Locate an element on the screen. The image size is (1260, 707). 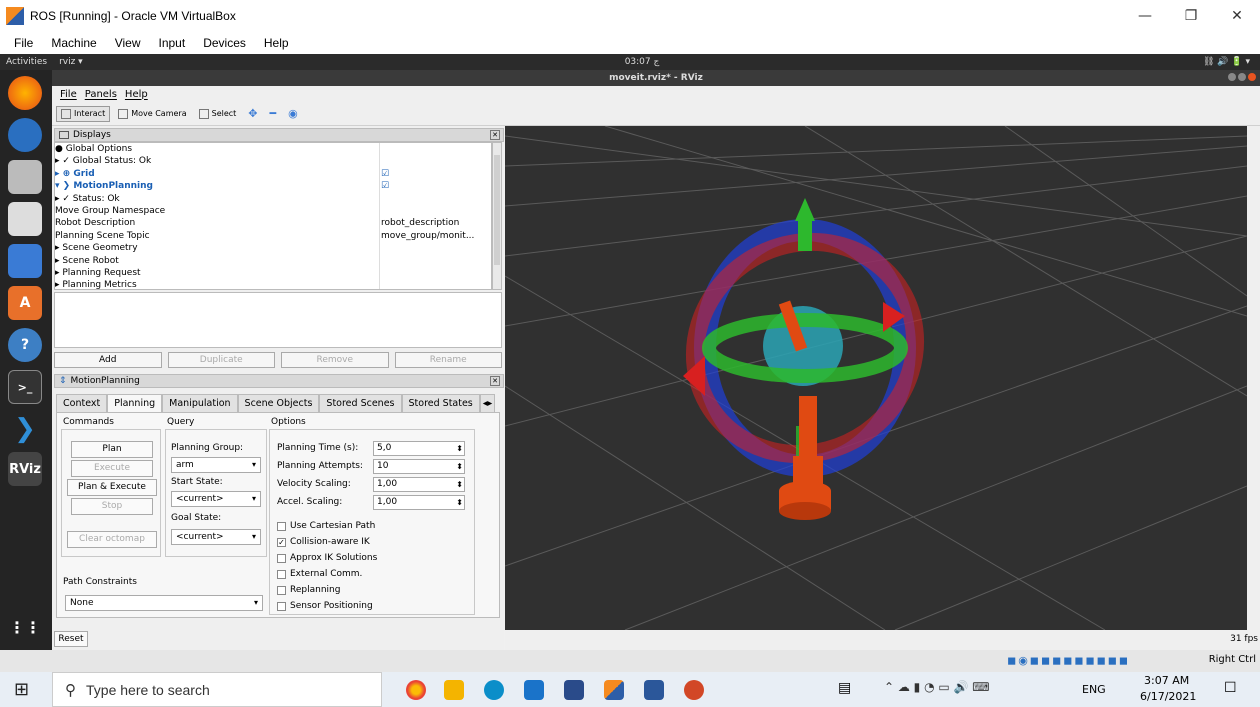
terminal-icon: >_ is located at coordinates (25, 387).